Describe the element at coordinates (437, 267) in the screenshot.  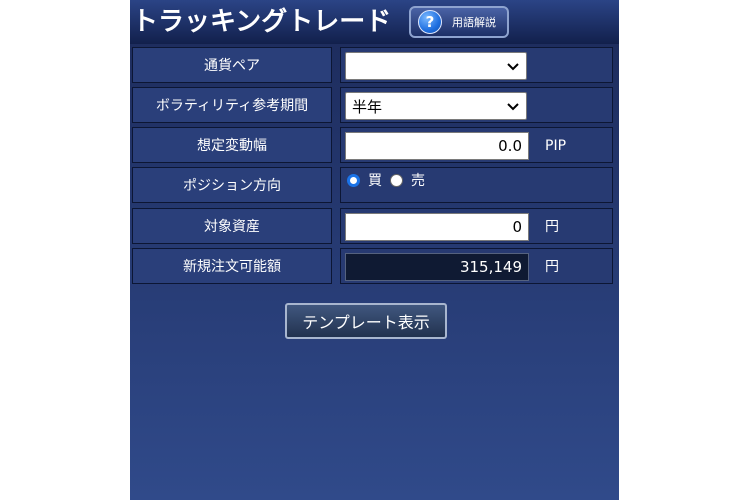
I see `available-order-value: 315,149` at that location.